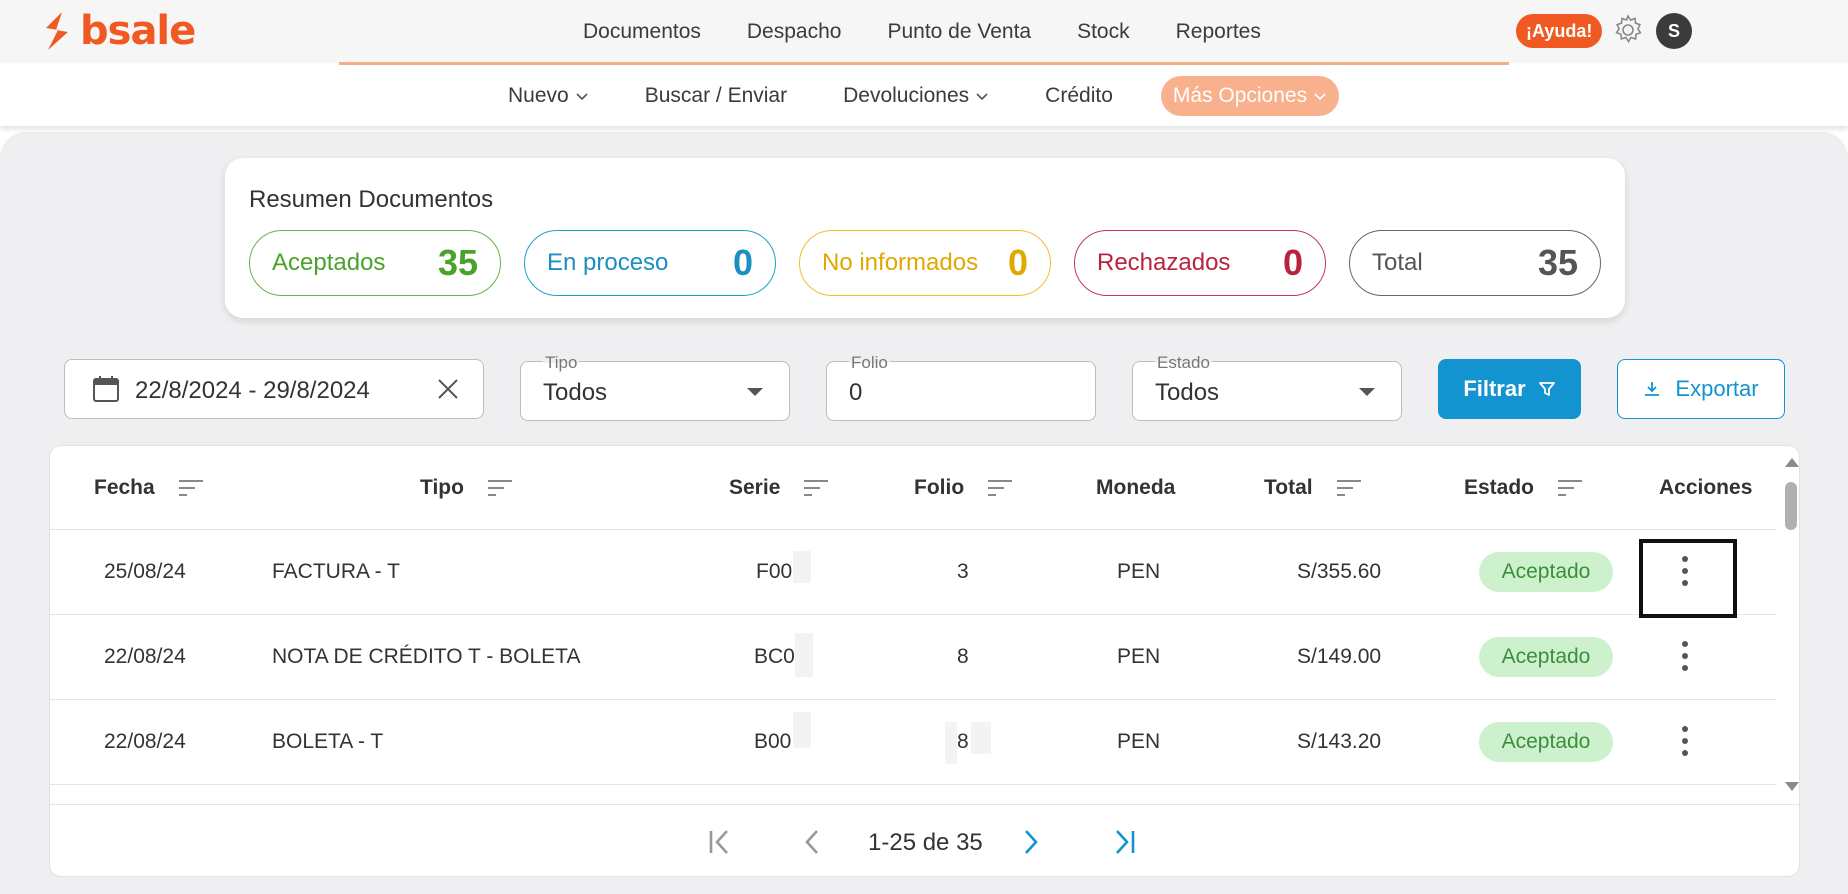  Describe the element at coordinates (448, 389) in the screenshot. I see `close-icon` at that location.